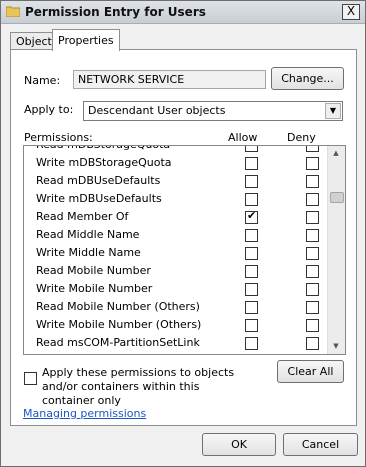  What do you see at coordinates (104, 162) in the screenshot?
I see `permission-name: Write mDBStorageQuota` at bounding box center [104, 162].